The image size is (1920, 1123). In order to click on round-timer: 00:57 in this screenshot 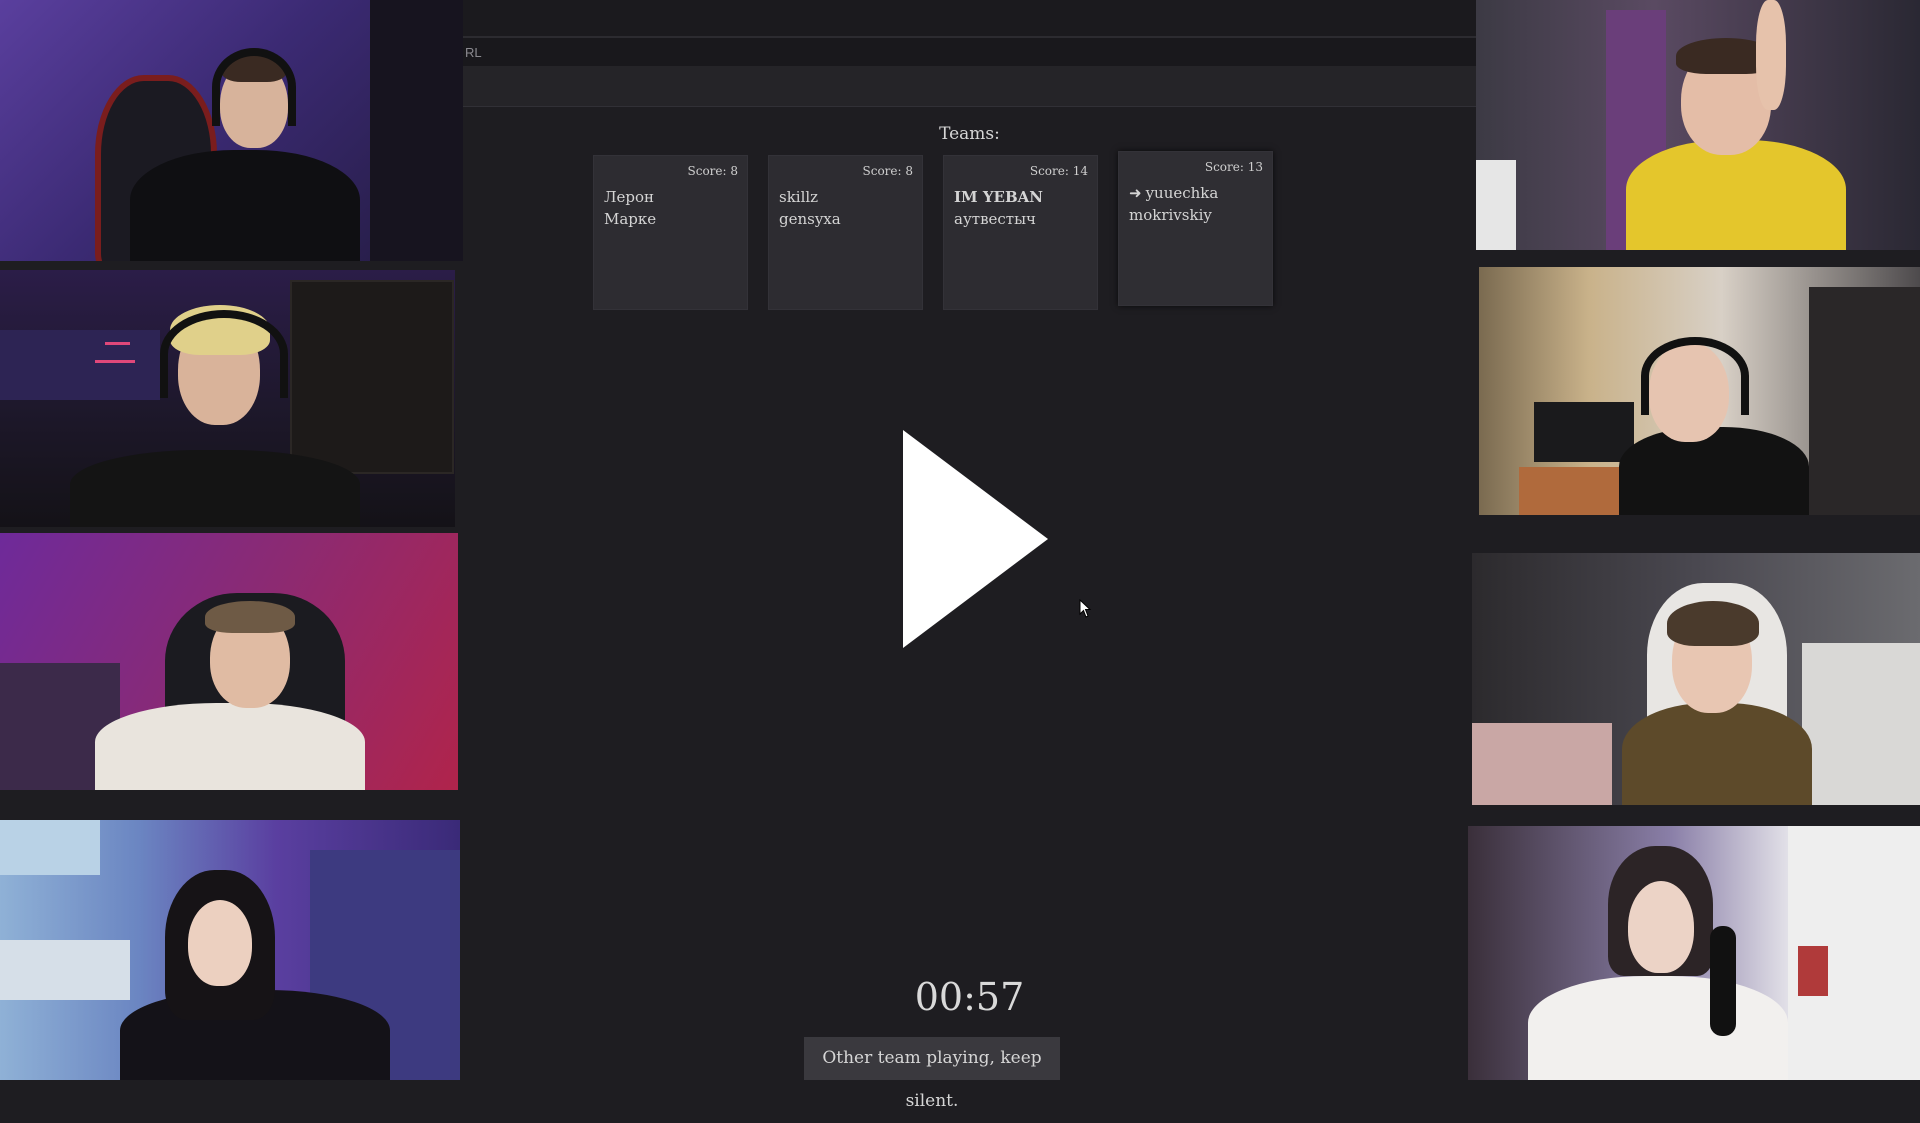, I will do `click(969, 997)`.